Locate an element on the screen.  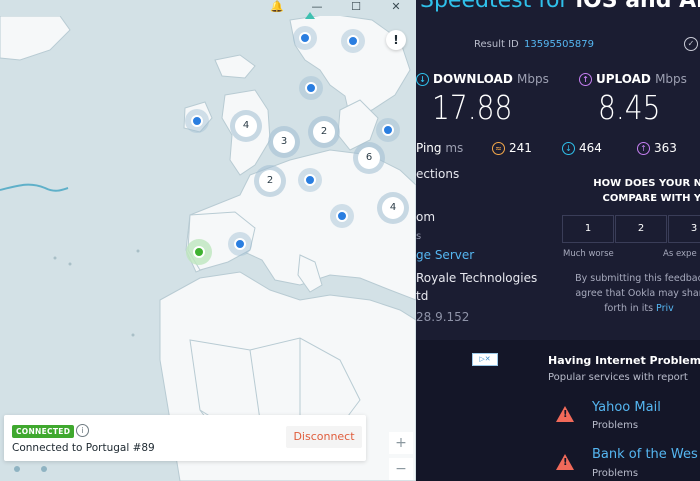
download-label: ↓ DOWNLOAD Mbps is located at coordinates (482, 79).